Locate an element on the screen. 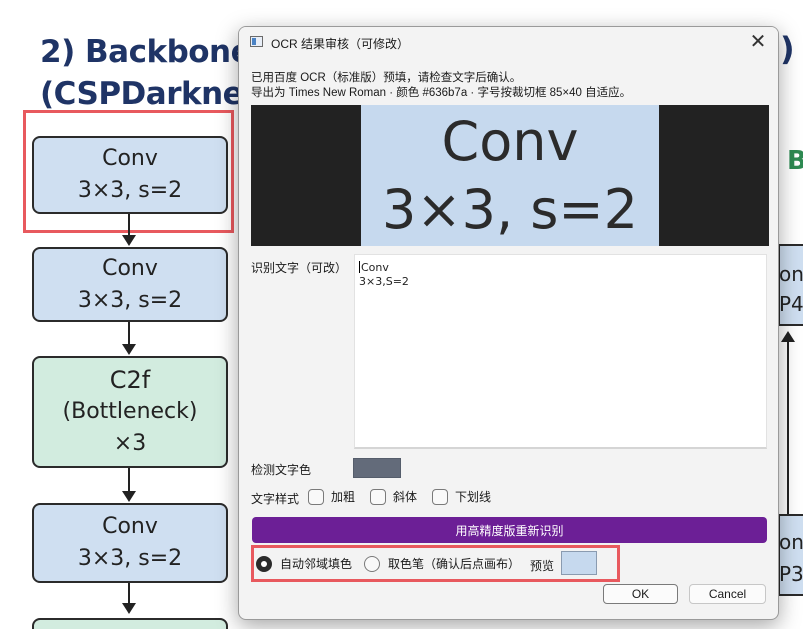 This screenshot has width=803, height=629. conv-block-3-name: Conv is located at coordinates (130, 526).